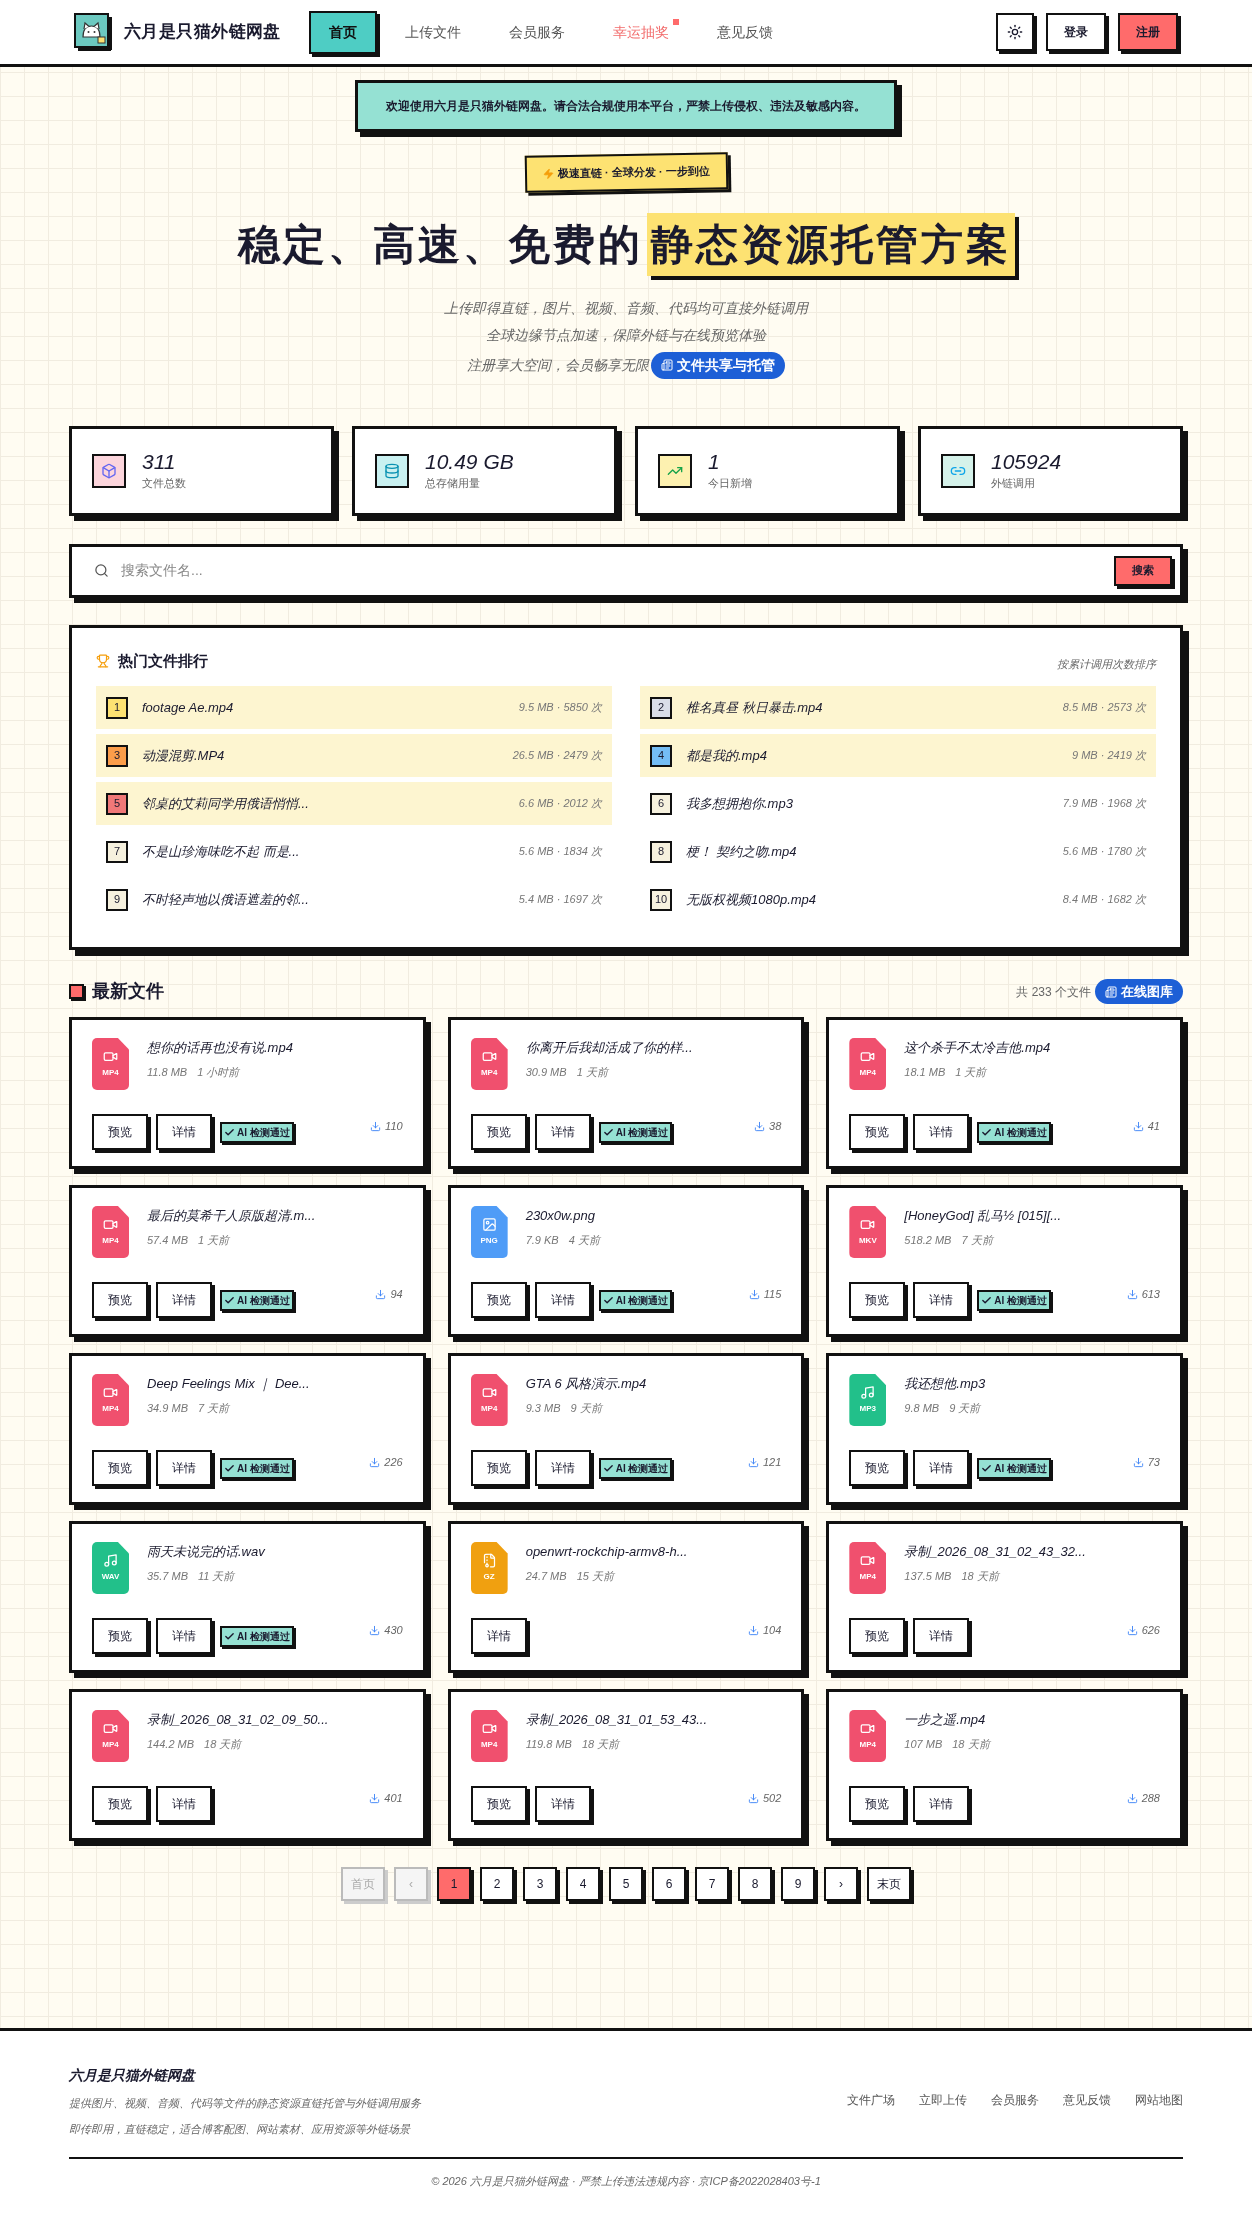 The height and width of the screenshot is (2222, 1252). I want to click on download-count: 110, so click(394, 1126).